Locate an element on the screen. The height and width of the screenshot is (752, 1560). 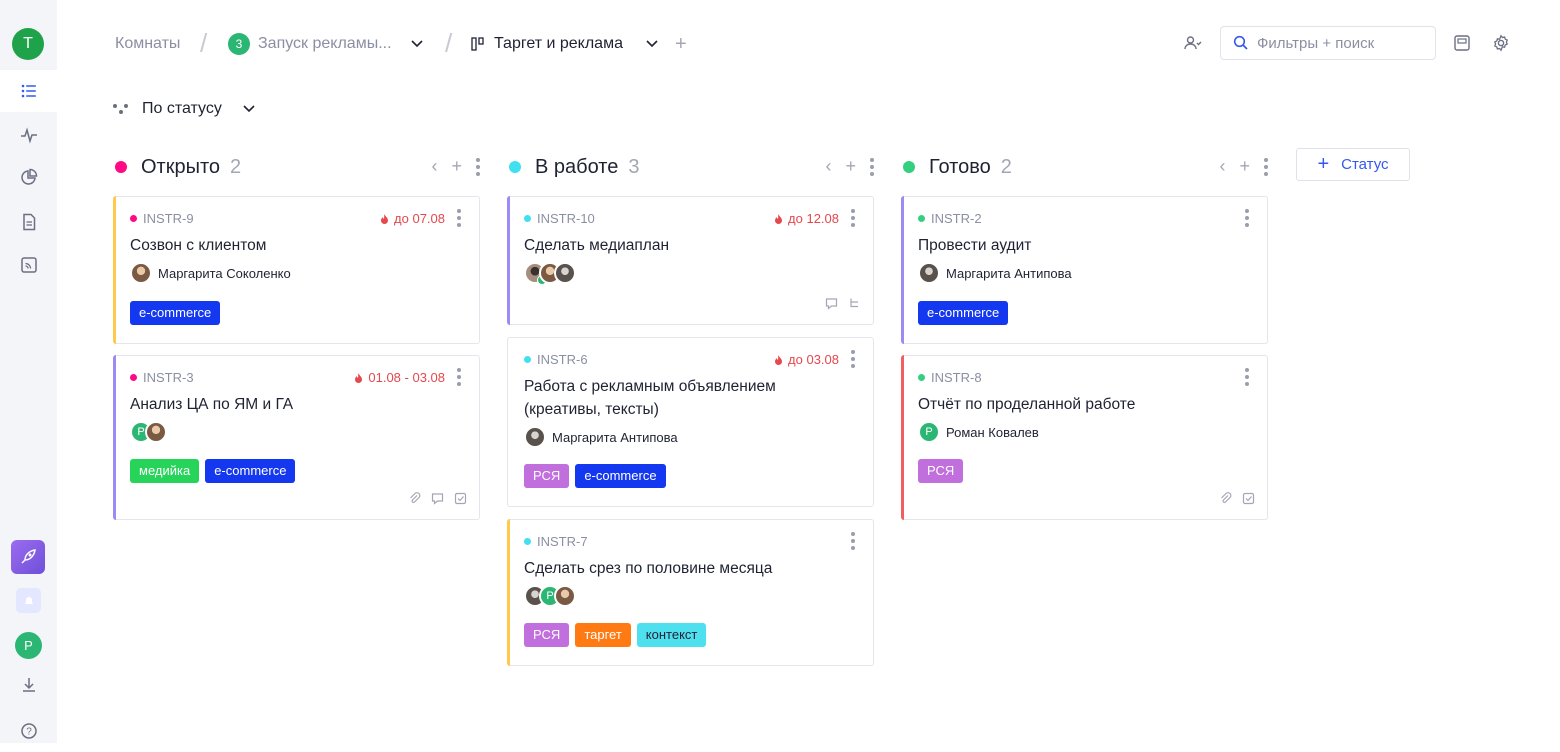
task-id: INSTR-7 is located at coordinates (556, 541).